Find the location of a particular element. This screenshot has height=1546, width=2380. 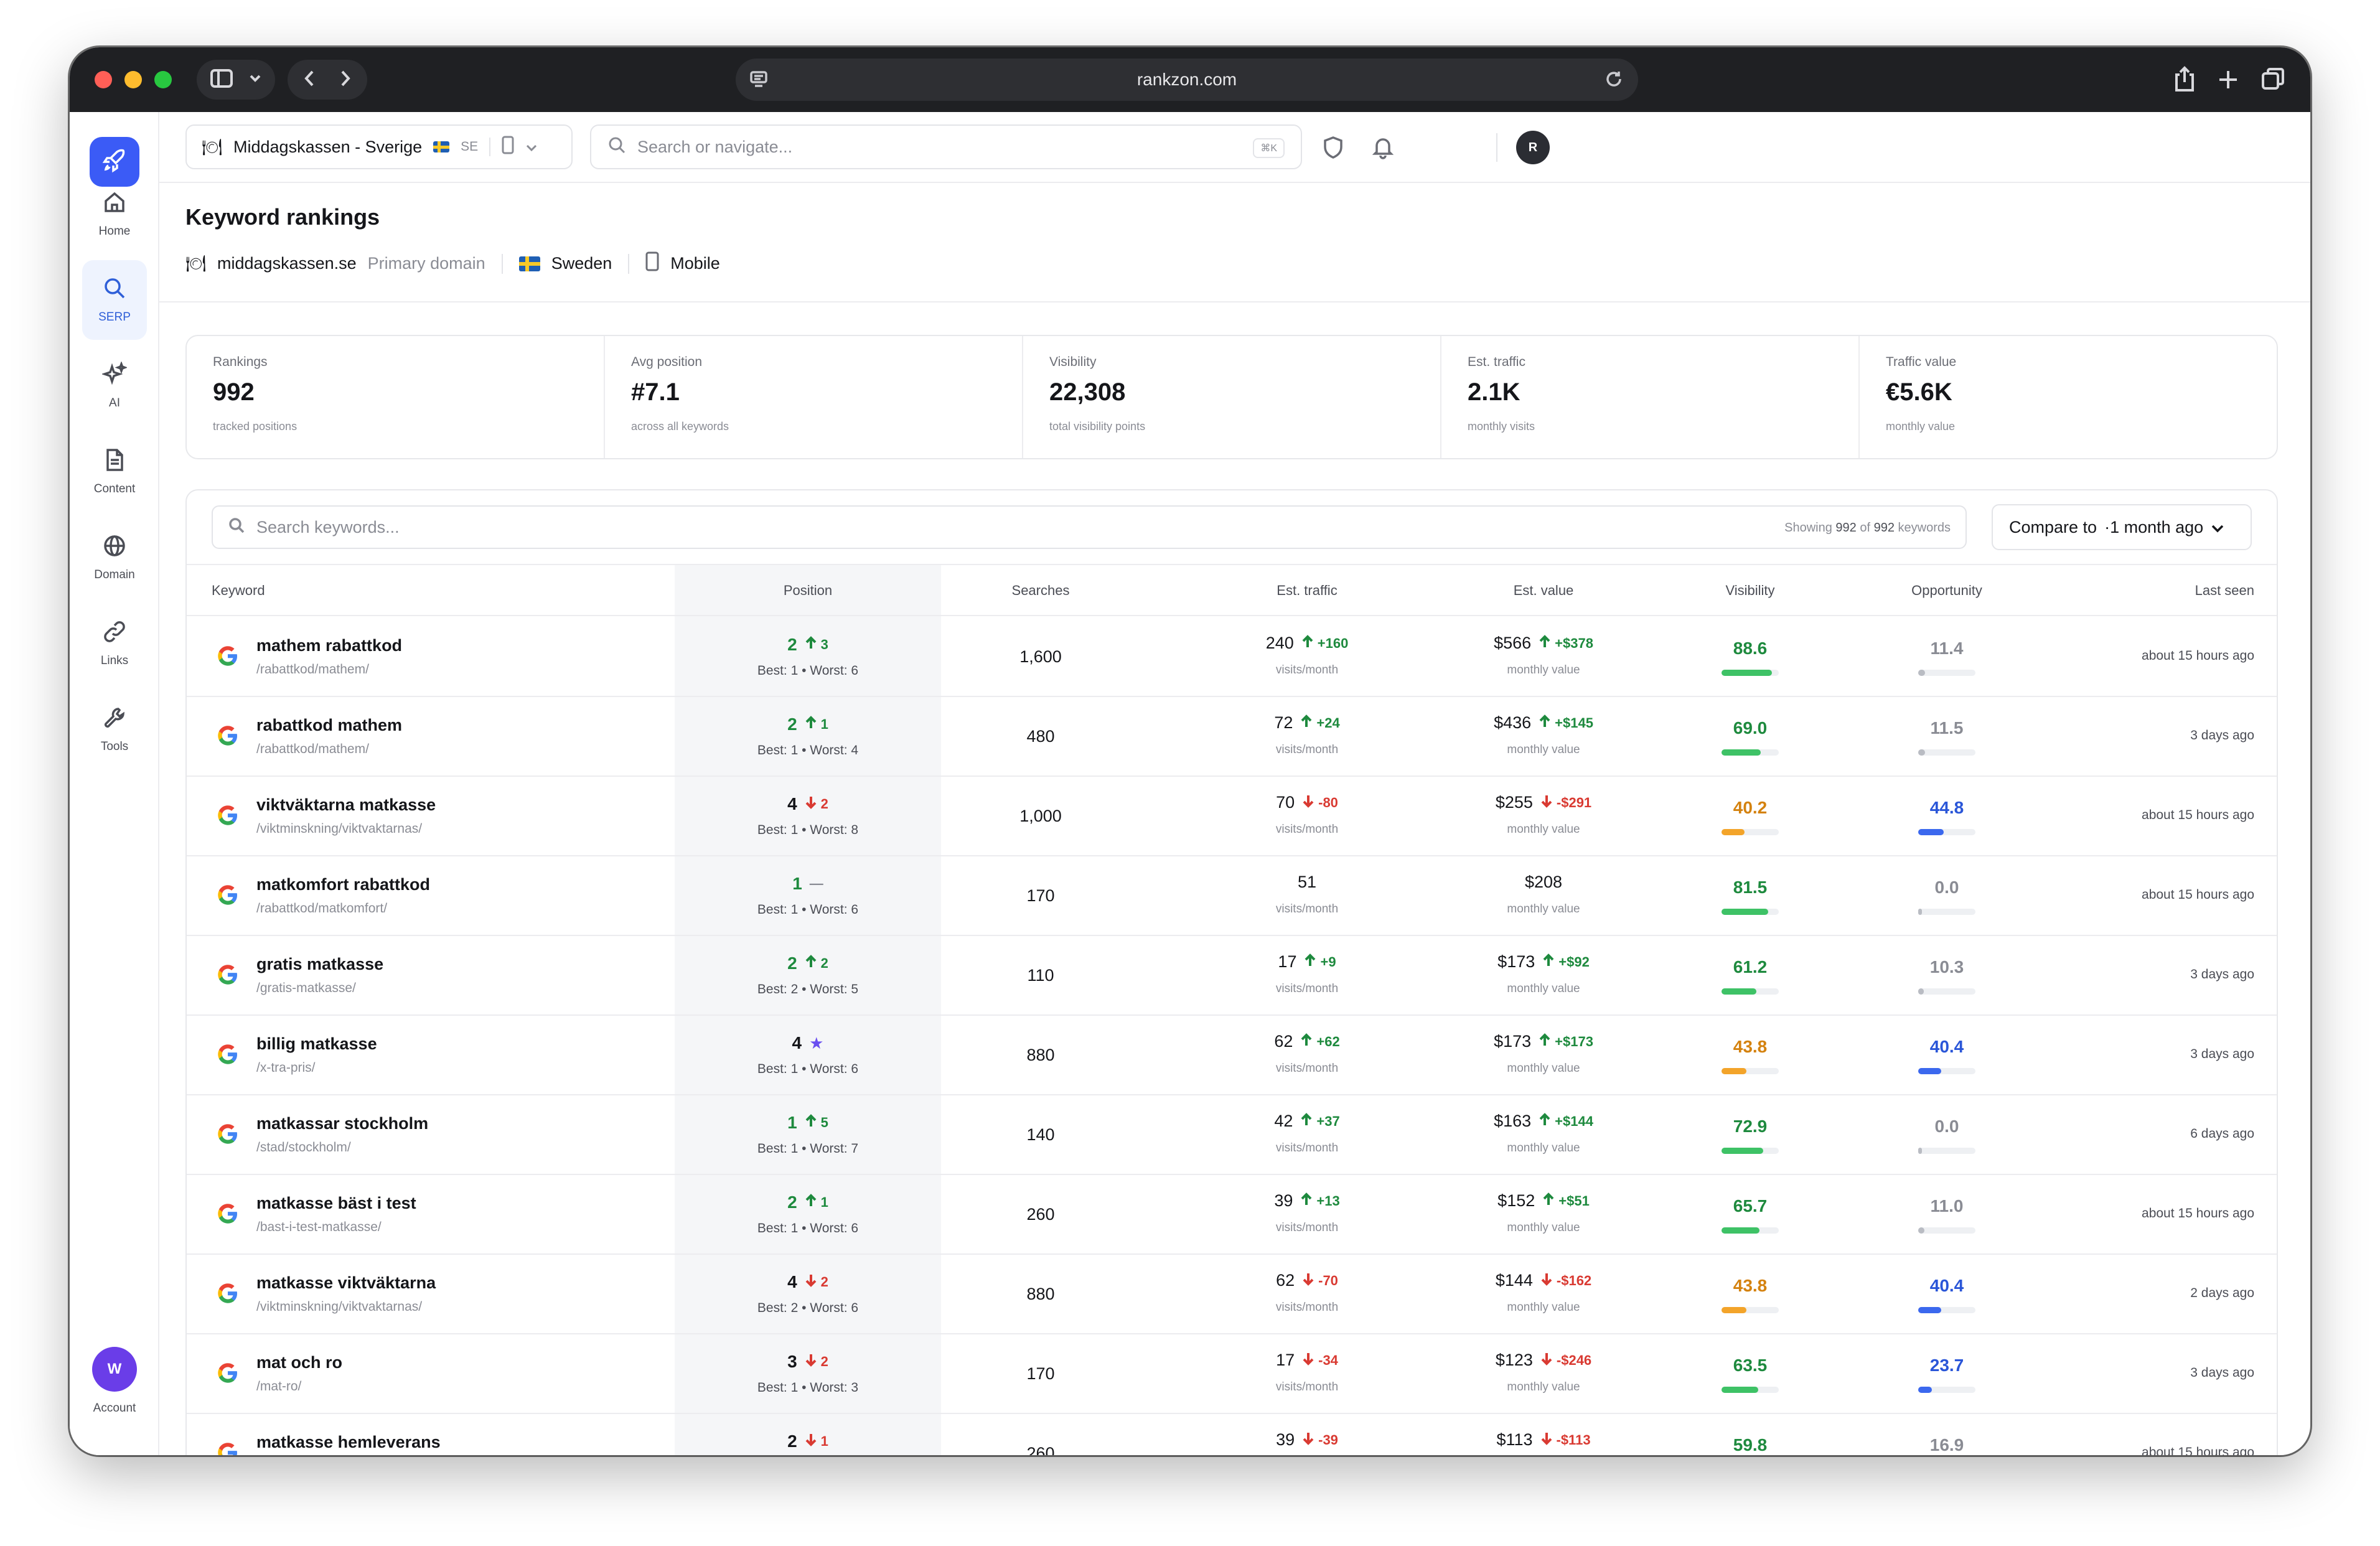

minimize-window-button is located at coordinates (133, 79).